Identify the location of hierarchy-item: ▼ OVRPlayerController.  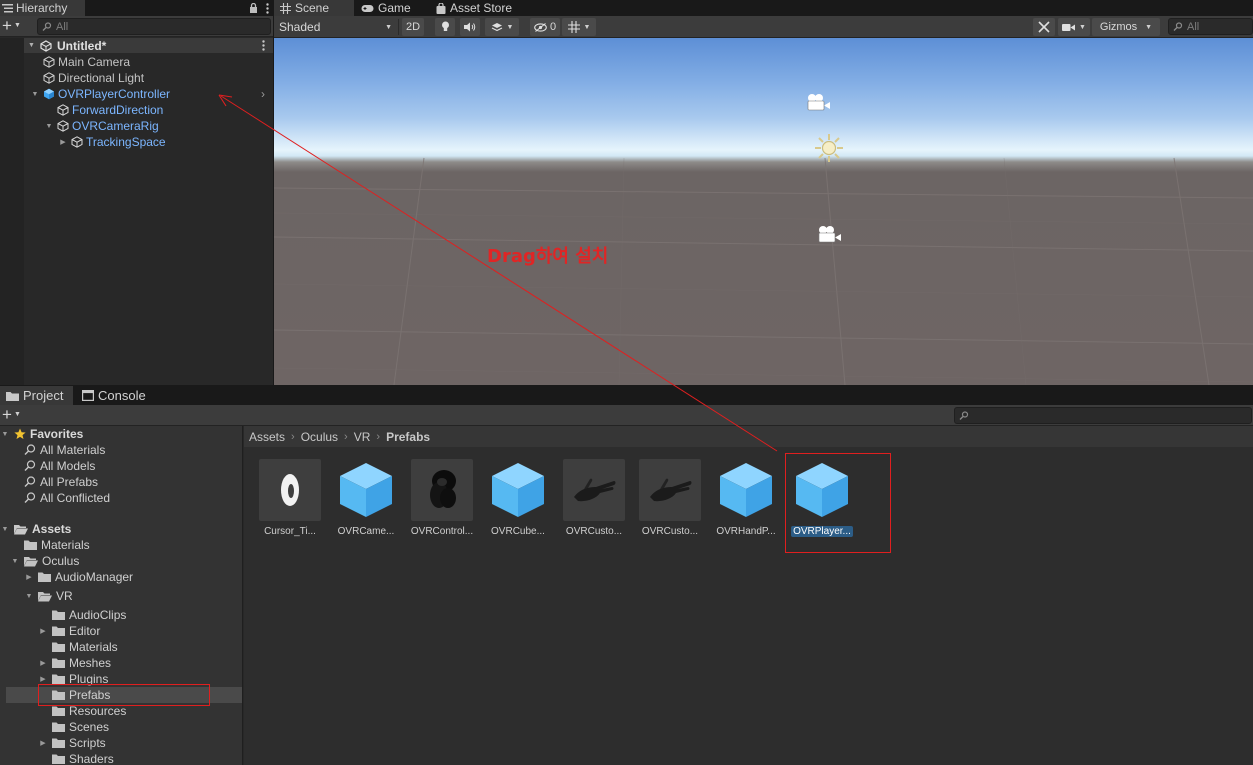
(136, 94).